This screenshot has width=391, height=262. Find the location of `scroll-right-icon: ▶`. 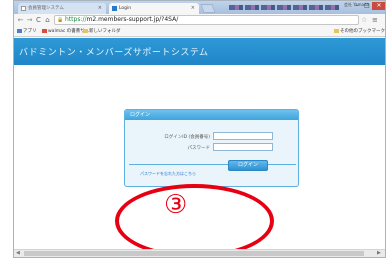

scroll-right-icon: ▶ is located at coordinates (379, 253).